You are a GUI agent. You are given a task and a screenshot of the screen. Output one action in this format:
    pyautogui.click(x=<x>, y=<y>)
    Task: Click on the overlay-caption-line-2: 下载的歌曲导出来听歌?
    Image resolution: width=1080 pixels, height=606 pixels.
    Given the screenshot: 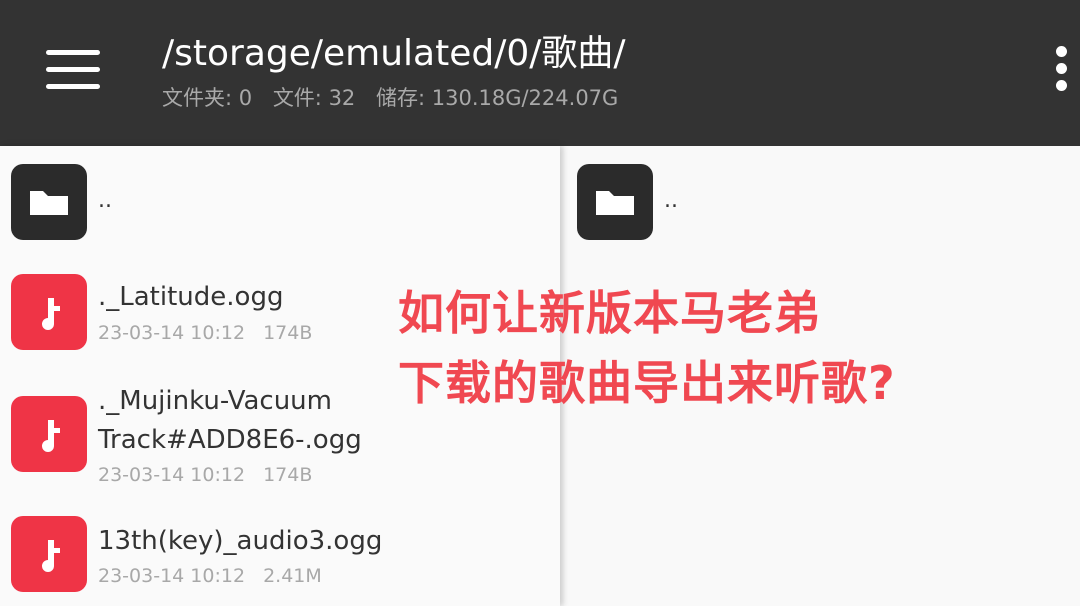 What is the action you would take?
    pyautogui.click(x=647, y=383)
    